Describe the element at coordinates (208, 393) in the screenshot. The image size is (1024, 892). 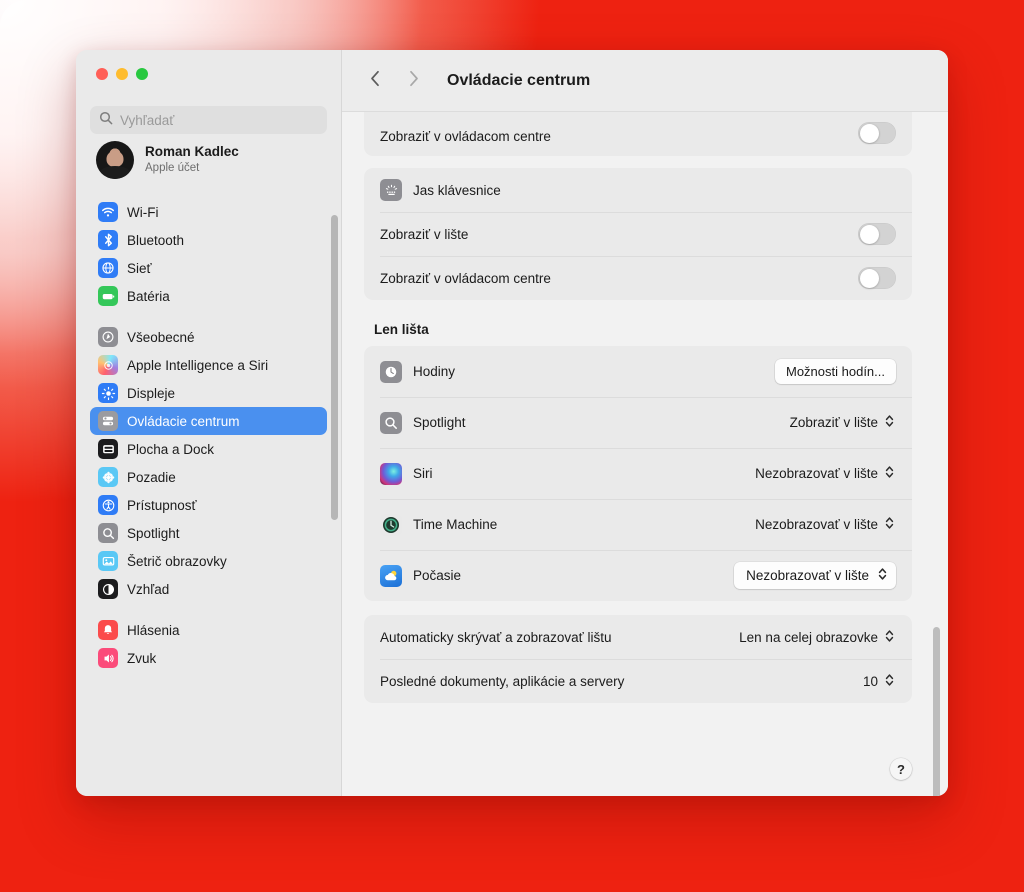
I see `sidebar-item-displays: Displeje` at that location.